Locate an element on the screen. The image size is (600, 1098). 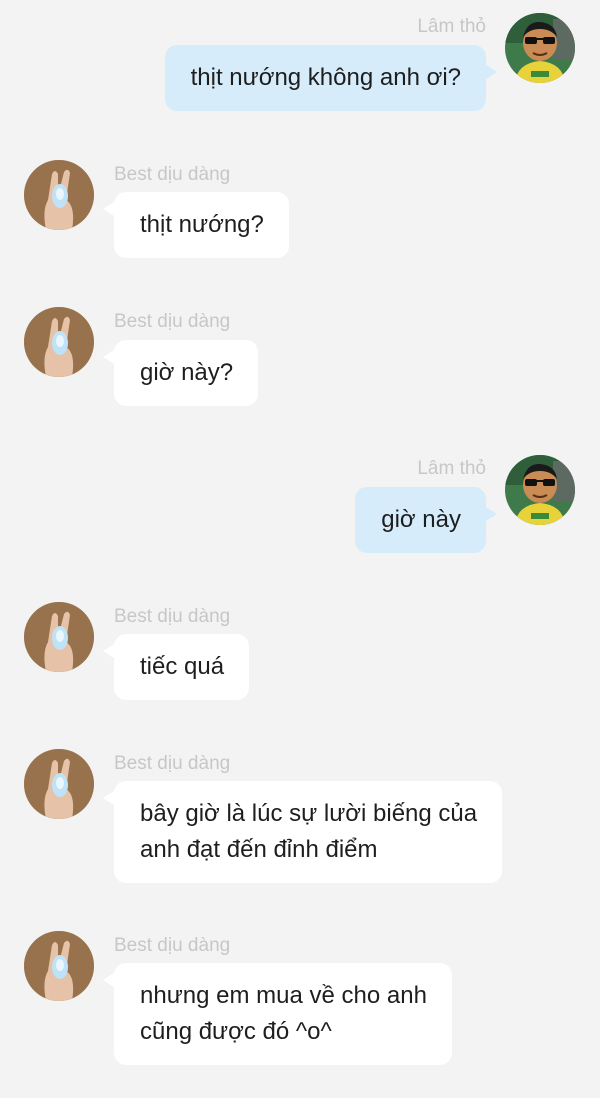
message-text: tiếc quá is located at coordinates (182, 666).